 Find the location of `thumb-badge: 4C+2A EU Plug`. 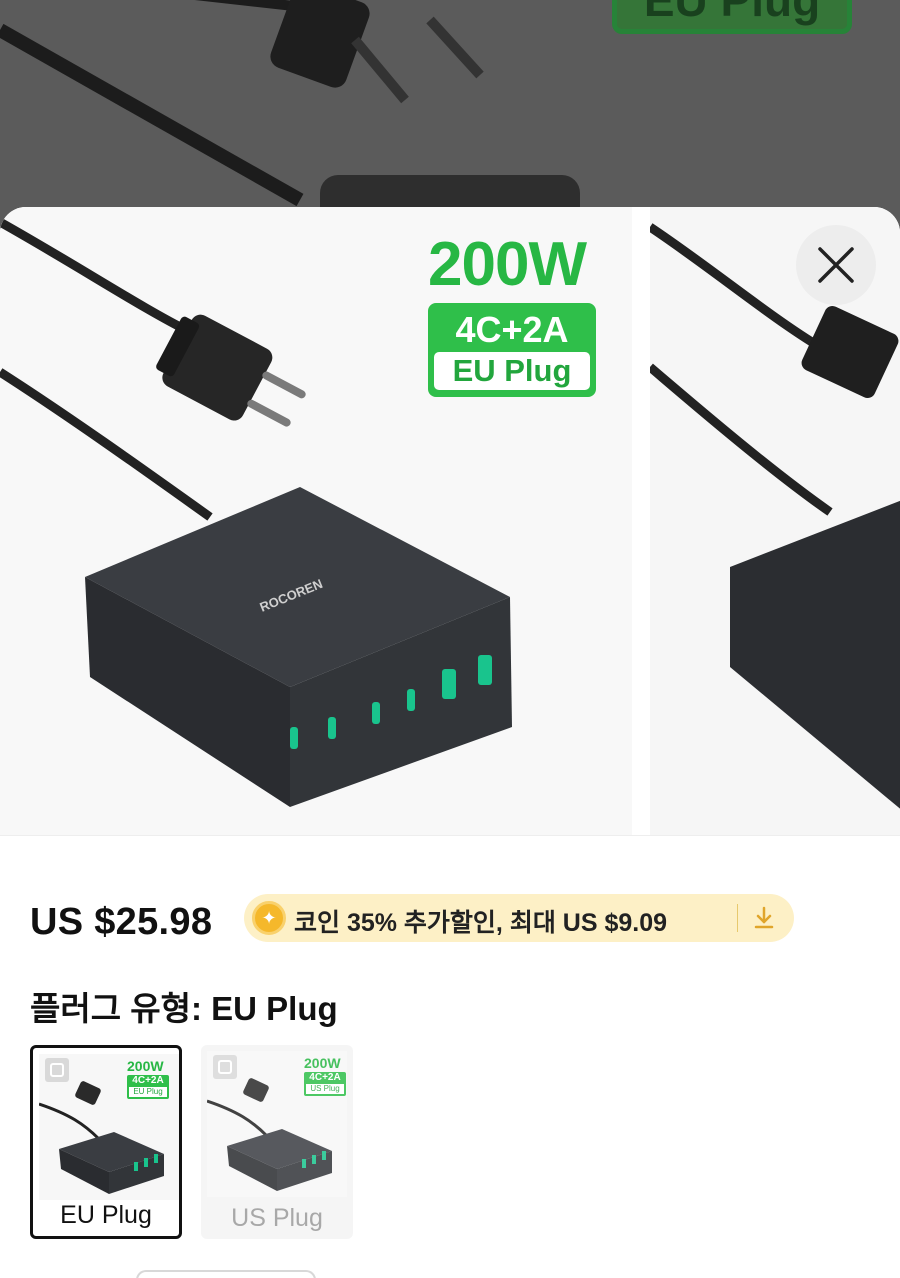

thumb-badge: 4C+2A EU Plug is located at coordinates (148, 1087).